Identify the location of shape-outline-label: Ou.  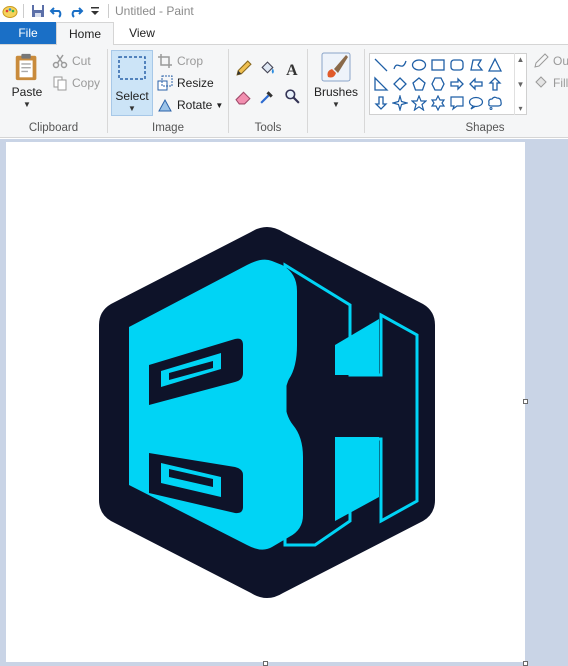
(560, 61).